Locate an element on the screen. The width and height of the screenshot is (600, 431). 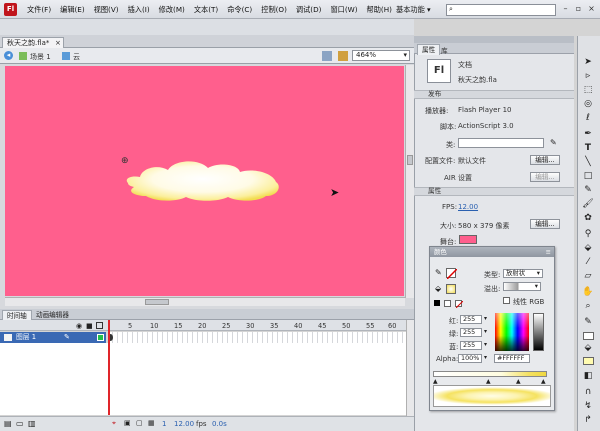
document-tab: 秋天之韵.fla* × is located at coordinates (33, 42).